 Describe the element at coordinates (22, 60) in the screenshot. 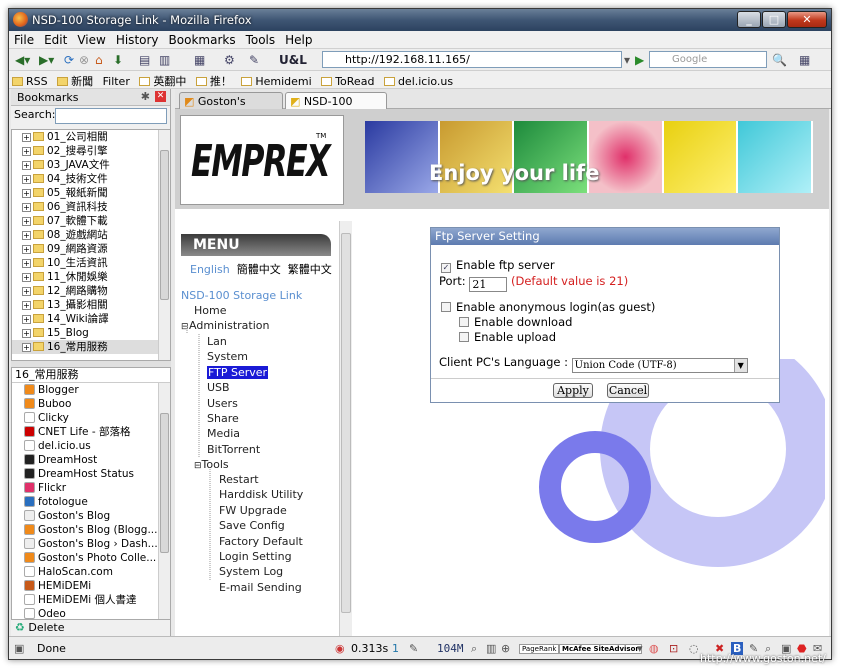

I see `back-icon: ◀▾` at that location.